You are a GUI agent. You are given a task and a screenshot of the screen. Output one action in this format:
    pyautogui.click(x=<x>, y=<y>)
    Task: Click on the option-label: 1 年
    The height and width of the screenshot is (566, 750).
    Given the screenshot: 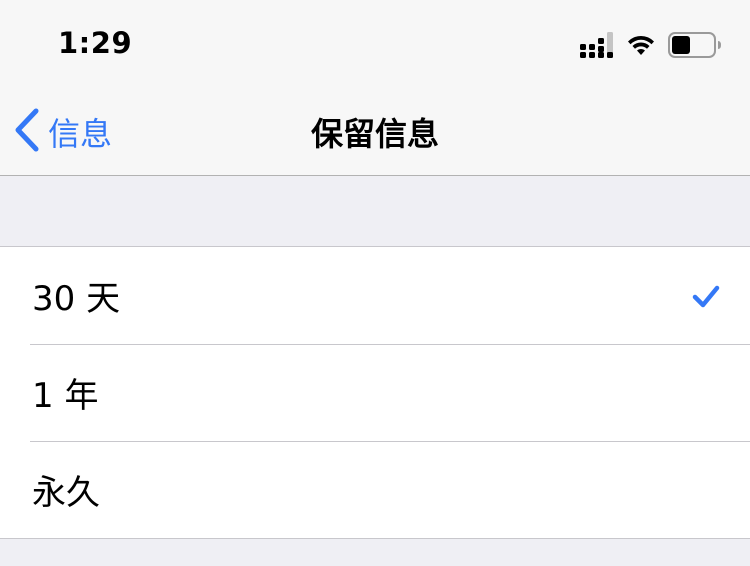 What is the action you would take?
    pyautogui.click(x=65, y=396)
    